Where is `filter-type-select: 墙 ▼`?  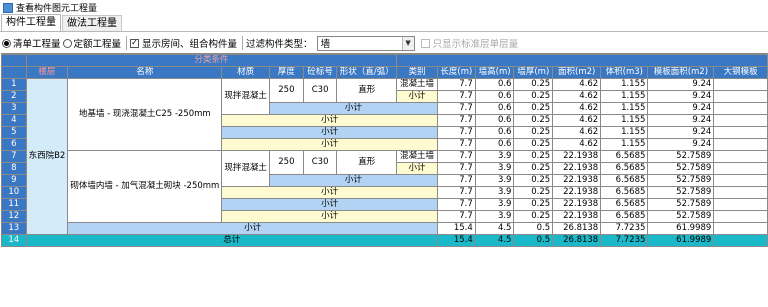 filter-type-select: 墙 ▼ is located at coordinates (365, 43).